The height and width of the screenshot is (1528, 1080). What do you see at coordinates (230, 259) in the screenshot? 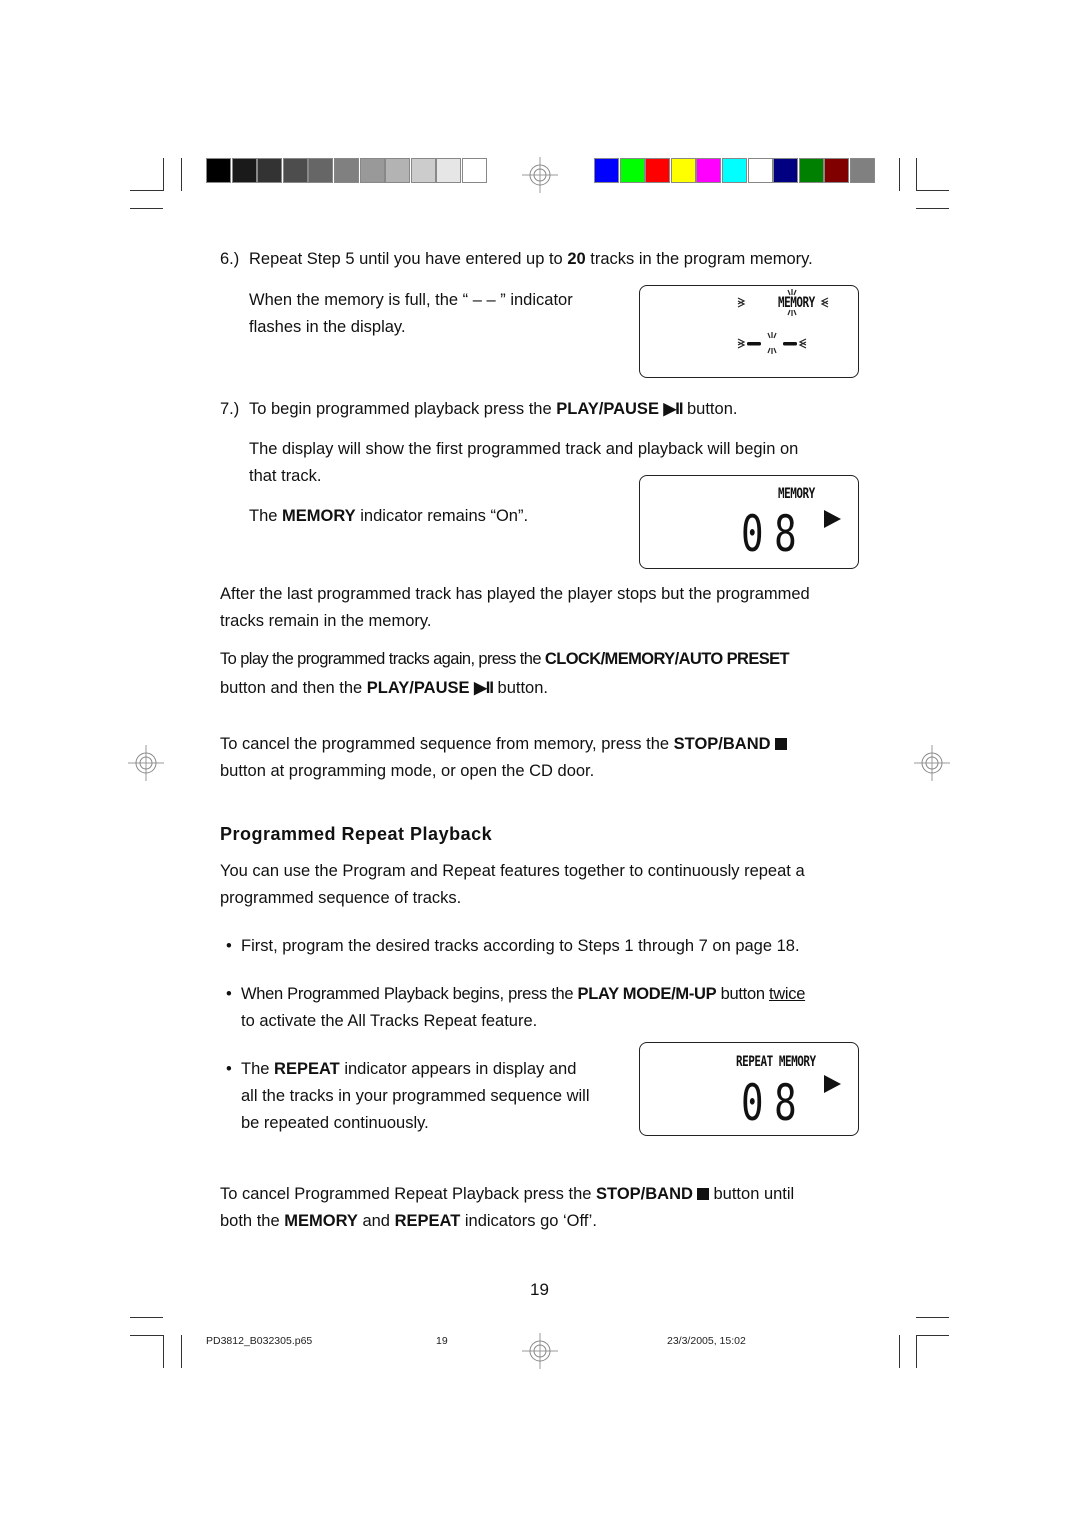
I see `step-6-number: 6.)` at bounding box center [230, 259].